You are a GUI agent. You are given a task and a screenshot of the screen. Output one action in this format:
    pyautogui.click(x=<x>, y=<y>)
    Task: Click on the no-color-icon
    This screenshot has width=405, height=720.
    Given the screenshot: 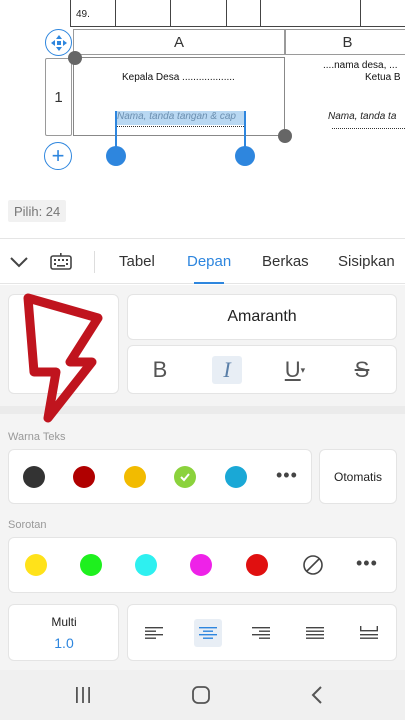 What is the action you would take?
    pyautogui.click(x=313, y=565)
    